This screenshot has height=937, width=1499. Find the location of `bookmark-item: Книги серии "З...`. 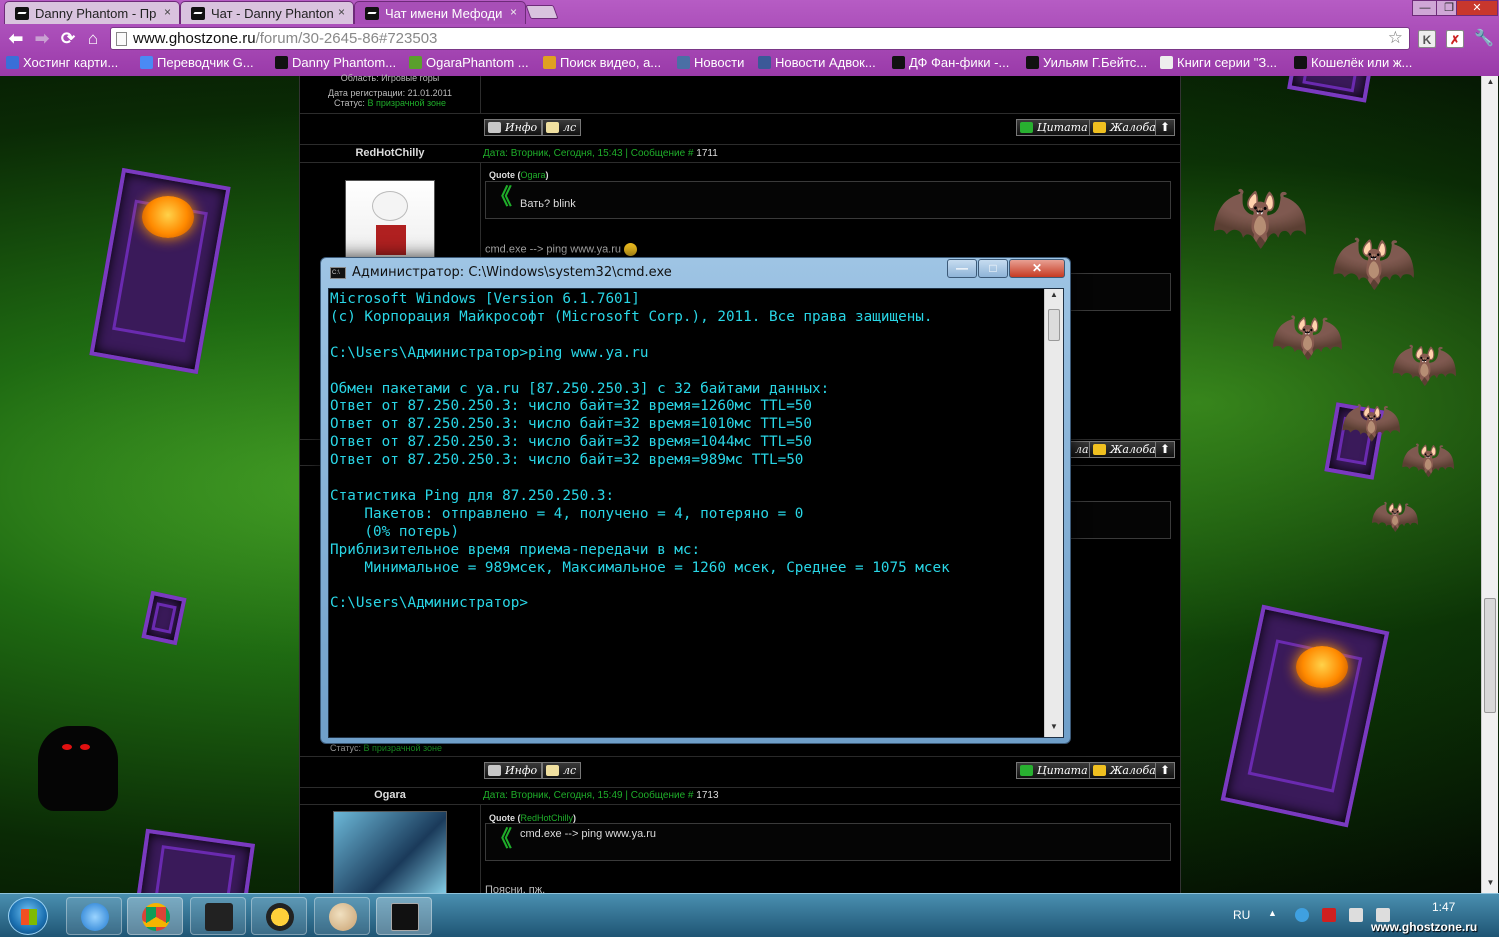

bookmark-item: Книги серии "З... is located at coordinates (1218, 62).